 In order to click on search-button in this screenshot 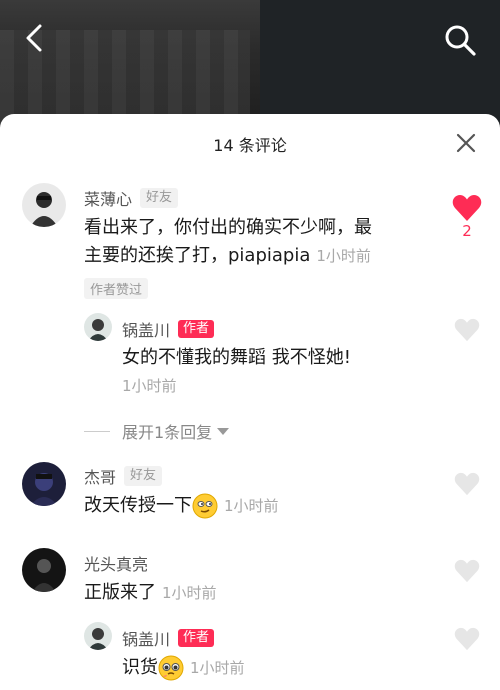, I will do `click(460, 40)`.